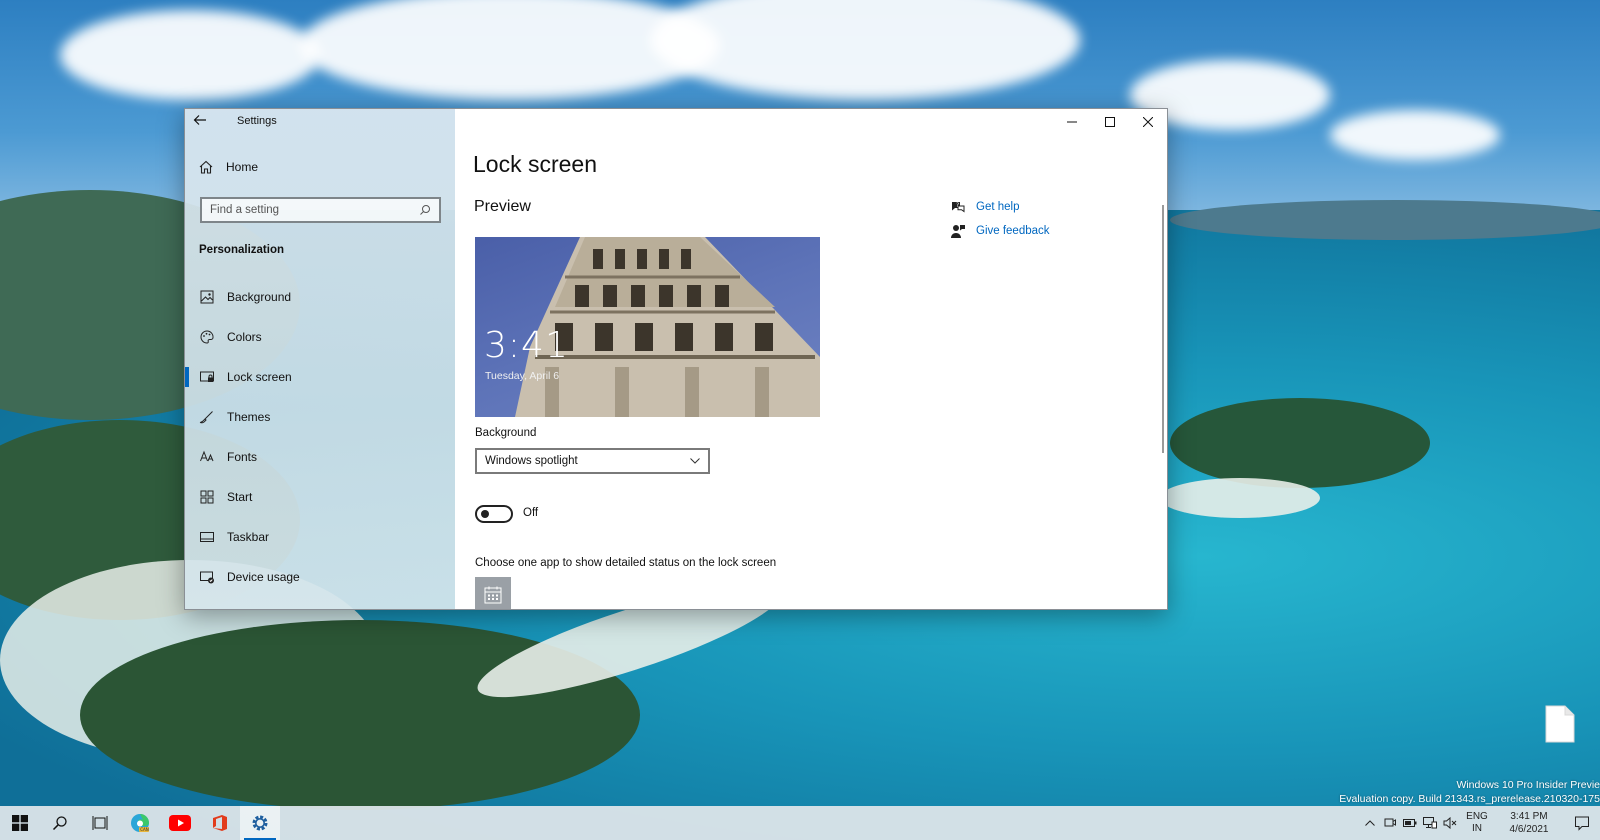  I want to click on sidebar-item-start: Start, so click(320, 497).